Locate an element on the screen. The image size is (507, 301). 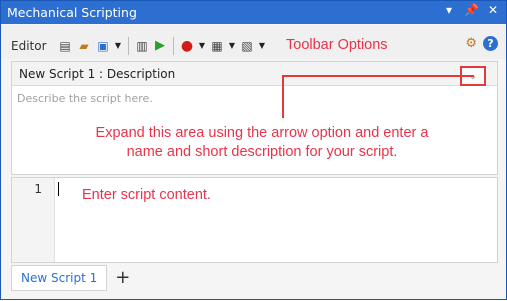
toolbar-right: ⚙ ? is located at coordinates (481, 43).